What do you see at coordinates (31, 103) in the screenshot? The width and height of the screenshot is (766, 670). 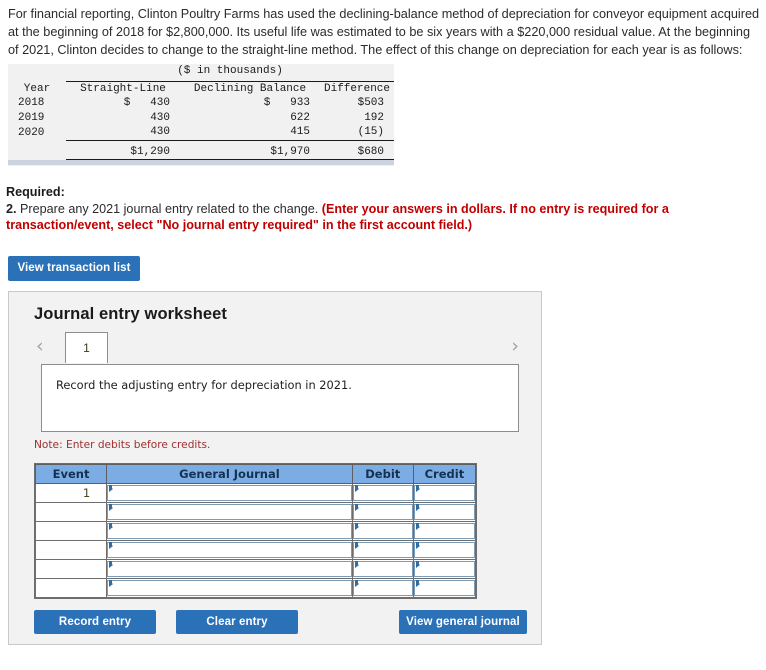 I see `cell-year: 2018` at bounding box center [31, 103].